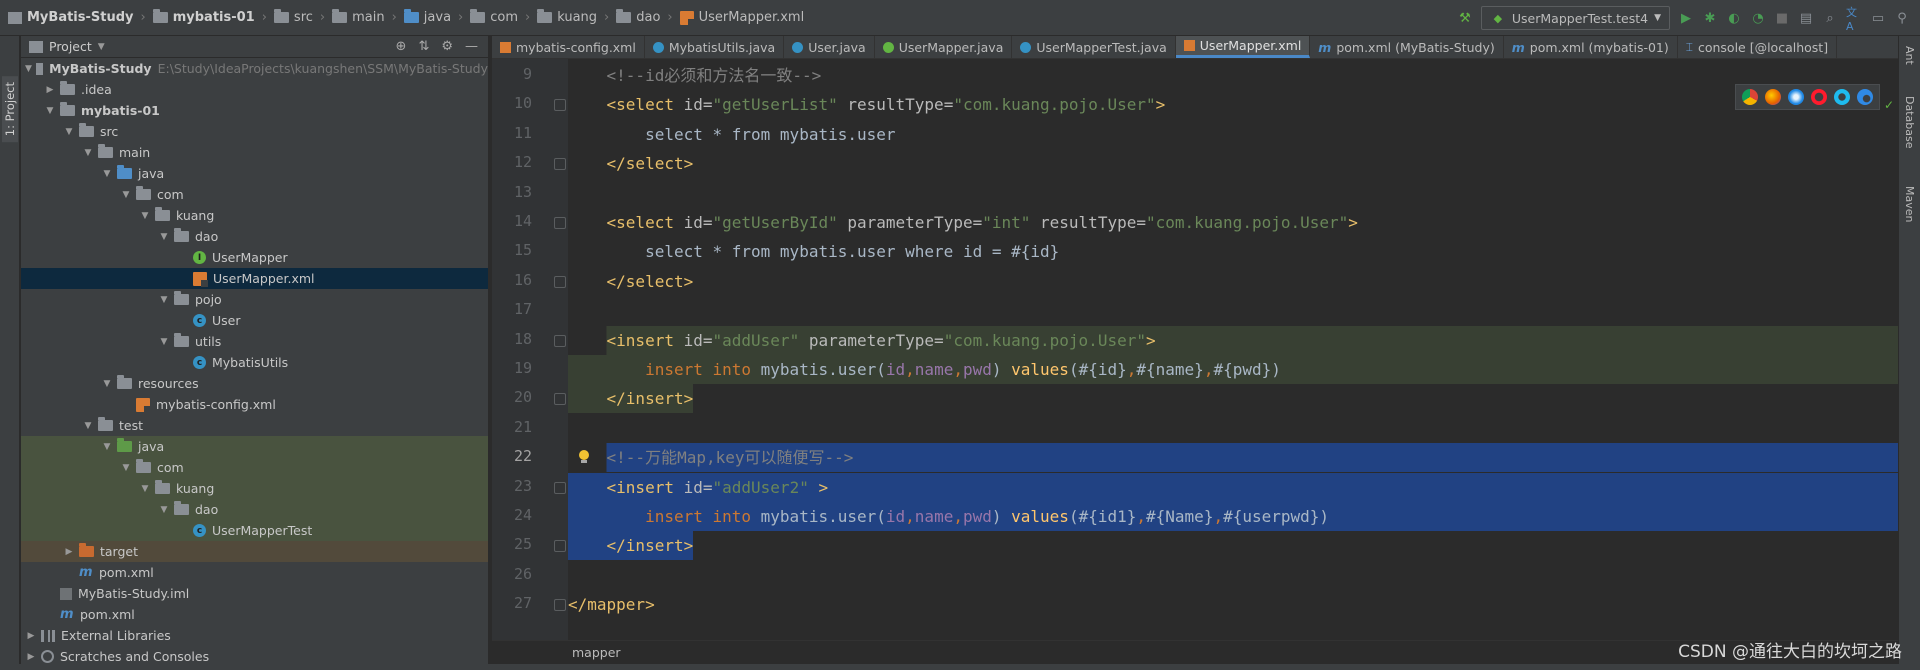 This screenshot has width=1920, height=670. Describe the element at coordinates (254, 551) in the screenshot. I see `tree-item: ▶ target` at that location.